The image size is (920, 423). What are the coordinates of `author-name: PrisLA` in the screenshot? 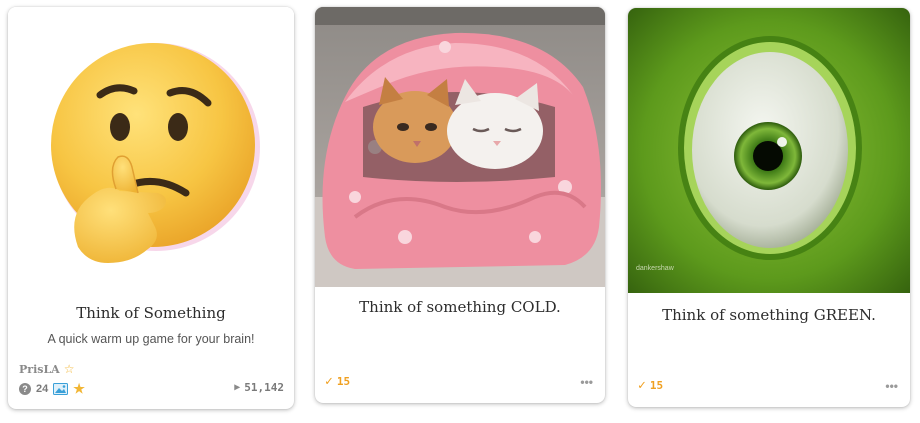 It's located at (39, 369).